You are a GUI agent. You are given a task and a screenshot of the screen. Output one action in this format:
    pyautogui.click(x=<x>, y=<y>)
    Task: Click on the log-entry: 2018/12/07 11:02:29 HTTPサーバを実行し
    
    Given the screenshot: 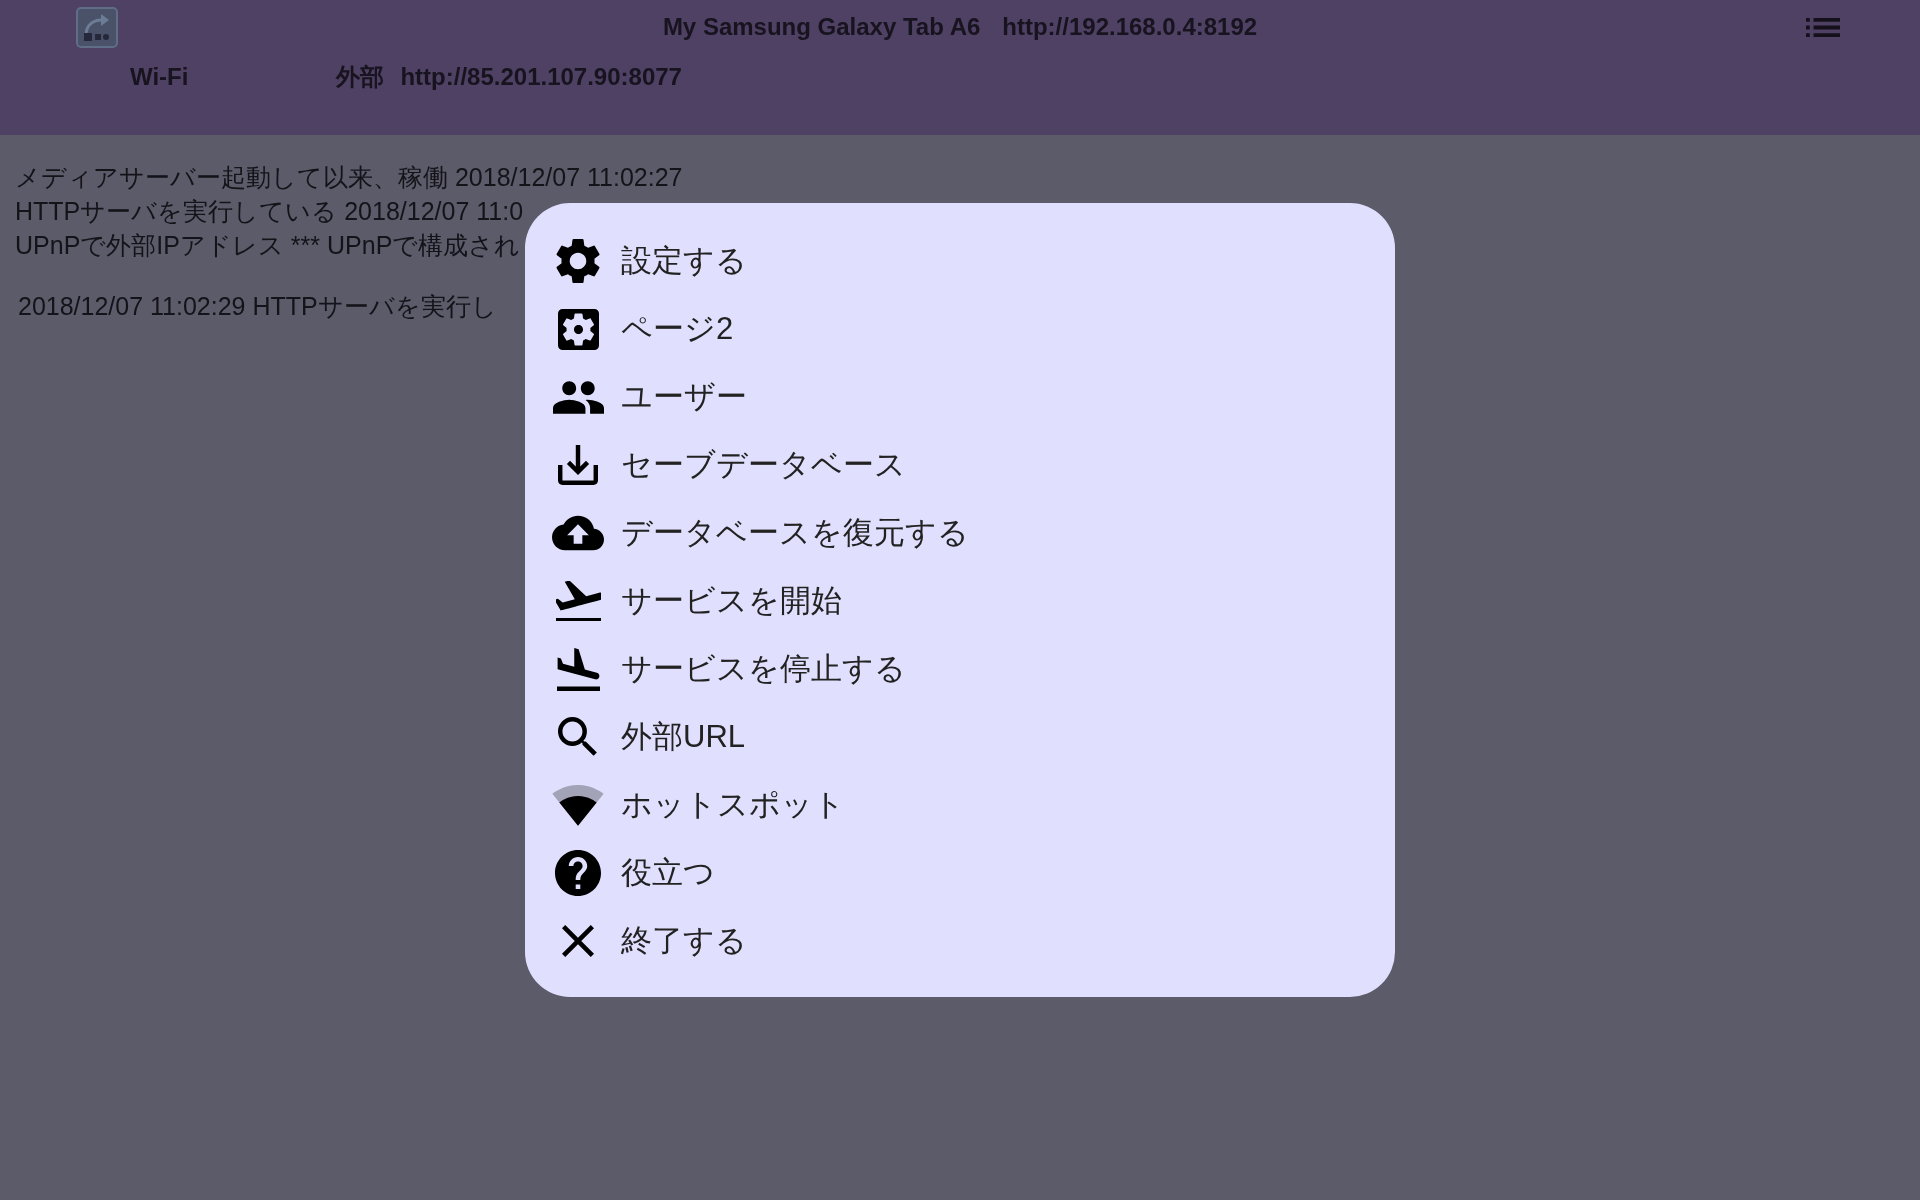 What is the action you would take?
    pyautogui.click(x=257, y=306)
    